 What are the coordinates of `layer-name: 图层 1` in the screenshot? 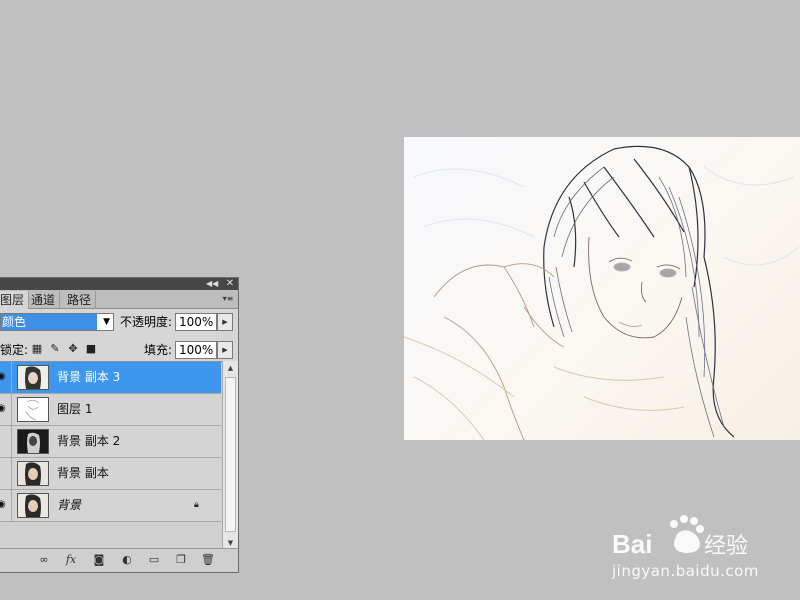 It's located at (75, 409).